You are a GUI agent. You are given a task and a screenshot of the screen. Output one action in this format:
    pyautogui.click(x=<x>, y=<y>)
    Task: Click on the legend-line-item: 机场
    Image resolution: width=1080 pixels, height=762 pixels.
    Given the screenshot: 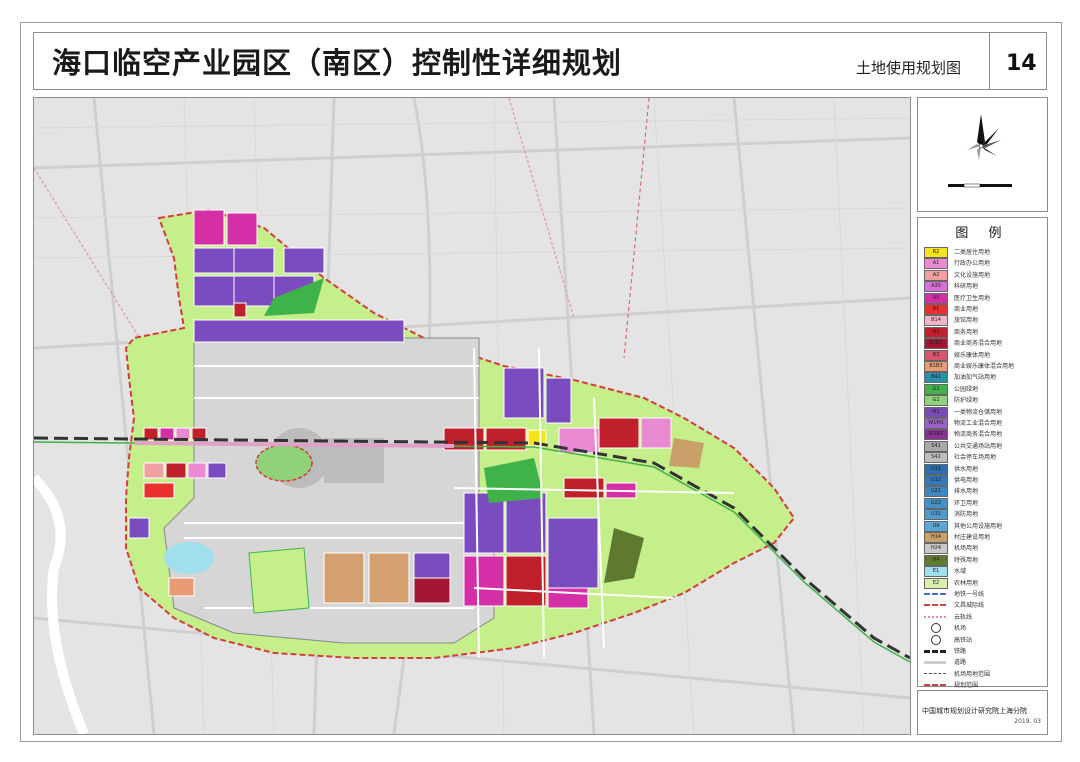 What is the action you would take?
    pyautogui.click(x=984, y=628)
    